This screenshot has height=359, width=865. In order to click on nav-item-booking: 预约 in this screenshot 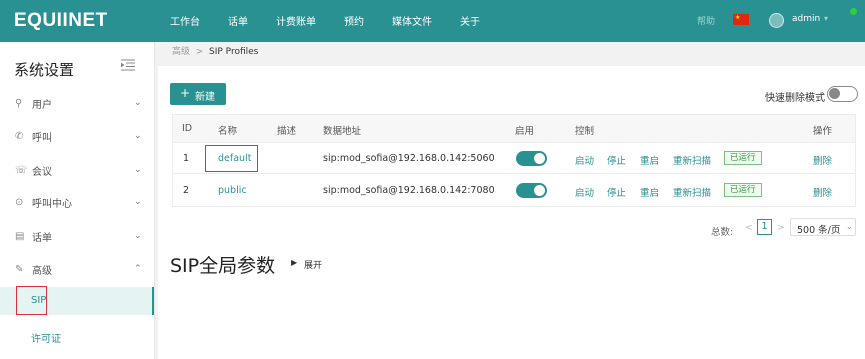, I will do `click(354, 20)`.